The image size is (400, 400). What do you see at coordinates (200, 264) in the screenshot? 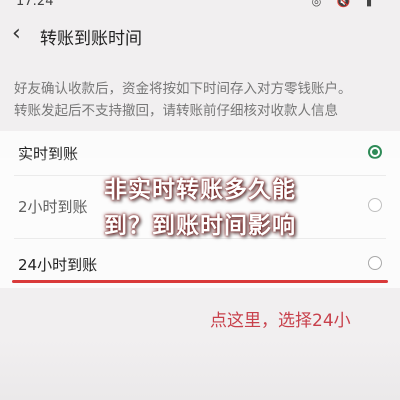
I see `option-24-hours: 24小时到账` at bounding box center [200, 264].